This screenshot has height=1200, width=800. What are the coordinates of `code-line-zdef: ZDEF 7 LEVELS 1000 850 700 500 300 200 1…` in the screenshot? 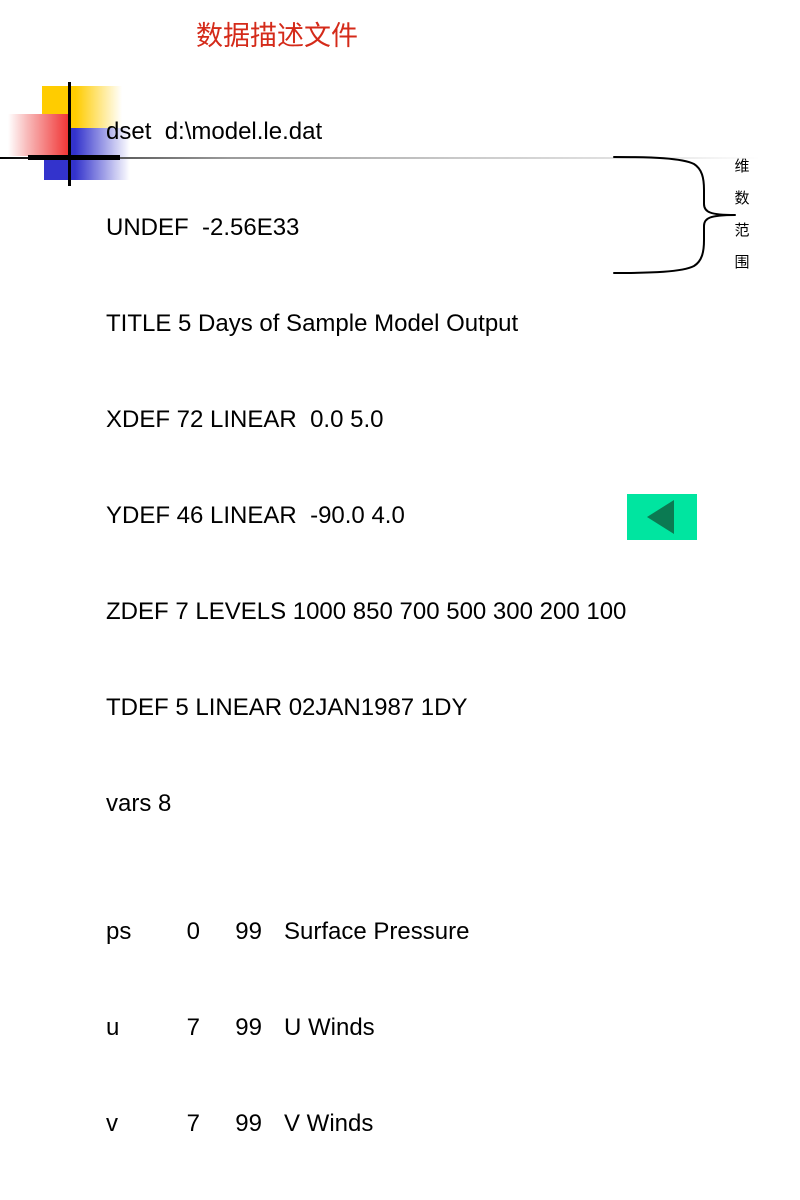 It's located at (366, 611).